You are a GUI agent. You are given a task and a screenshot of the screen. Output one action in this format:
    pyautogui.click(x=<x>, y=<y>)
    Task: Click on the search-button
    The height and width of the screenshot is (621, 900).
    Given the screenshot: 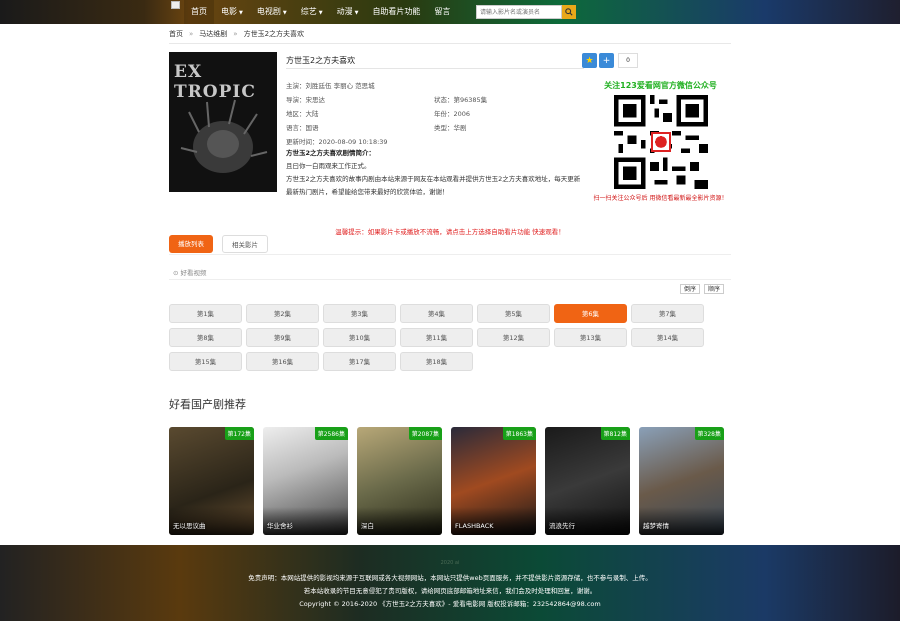 What is the action you would take?
    pyautogui.click(x=569, y=12)
    